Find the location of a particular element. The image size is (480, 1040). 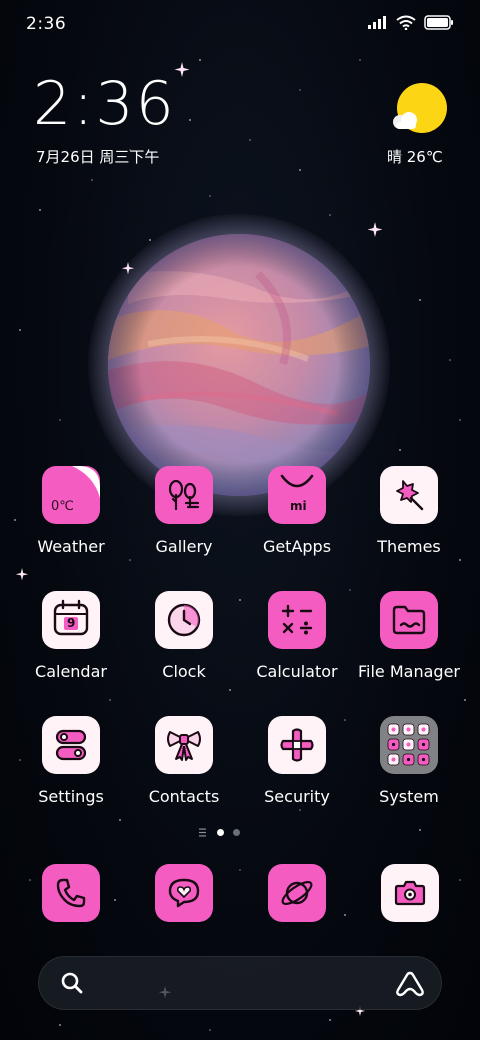

weather-app-icon: 0℃ is located at coordinates (71, 495).